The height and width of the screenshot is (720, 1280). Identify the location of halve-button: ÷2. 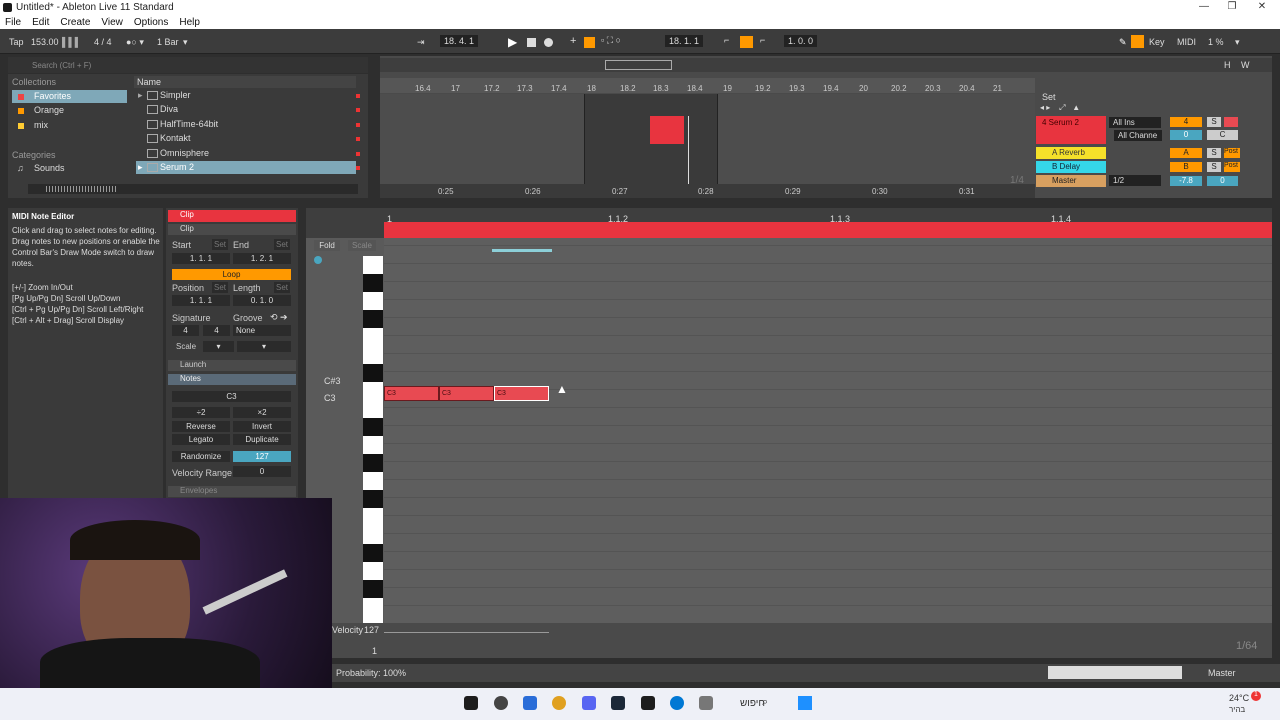
(201, 412).